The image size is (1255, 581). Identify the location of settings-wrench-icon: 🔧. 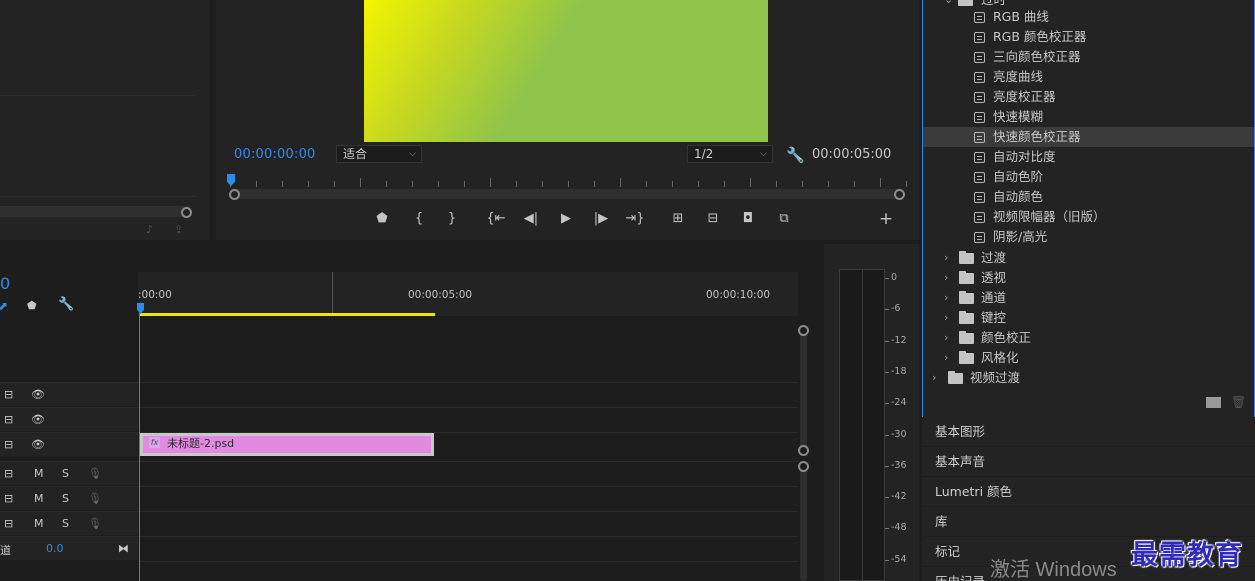
(795, 155).